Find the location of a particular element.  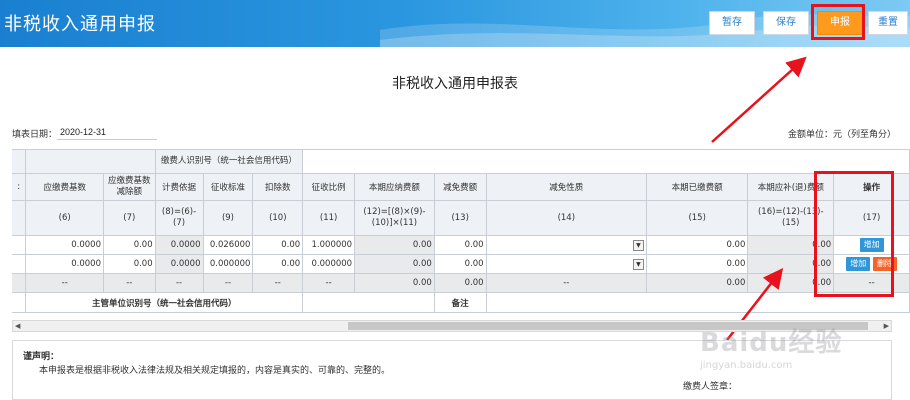

arrow-to-submit is located at coordinates (759, 99).